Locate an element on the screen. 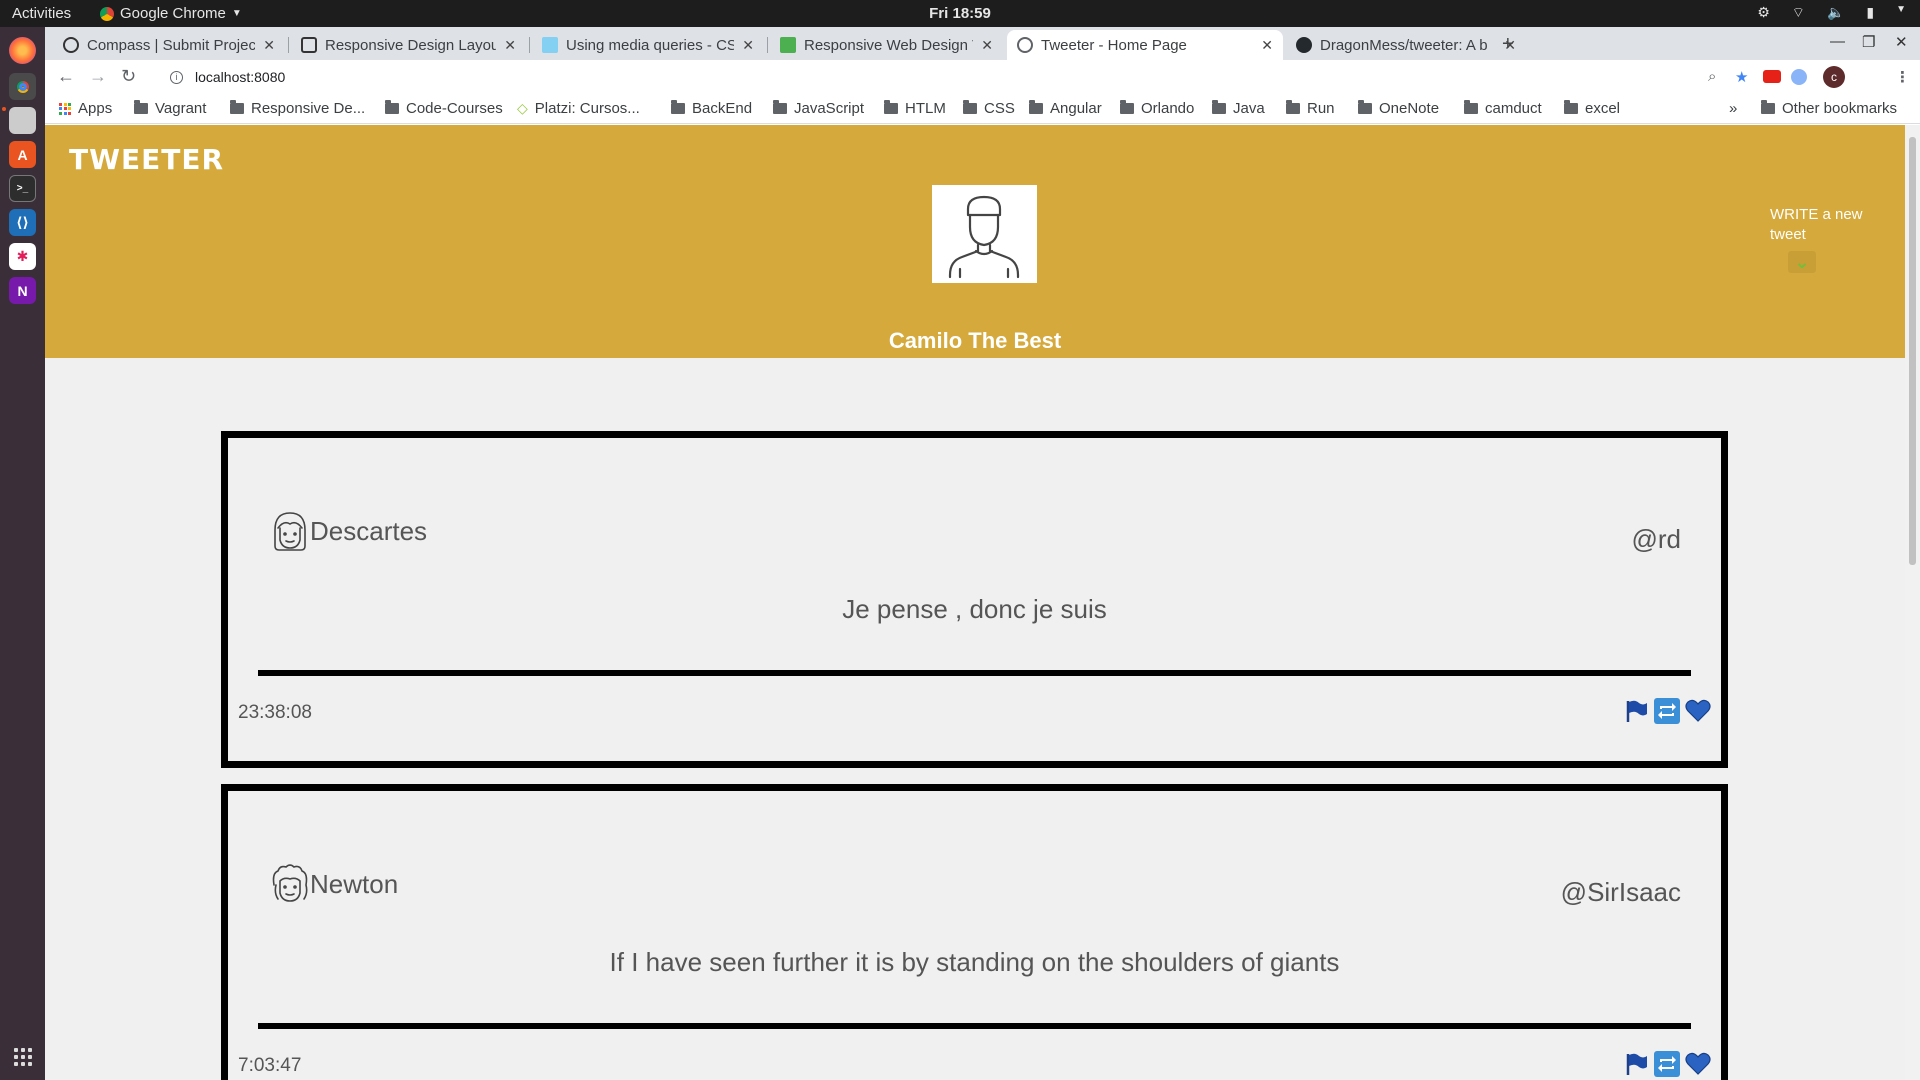 Image resolution: width=1920 pixels, height=1080 pixels. profile-avatar: c is located at coordinates (1834, 77).